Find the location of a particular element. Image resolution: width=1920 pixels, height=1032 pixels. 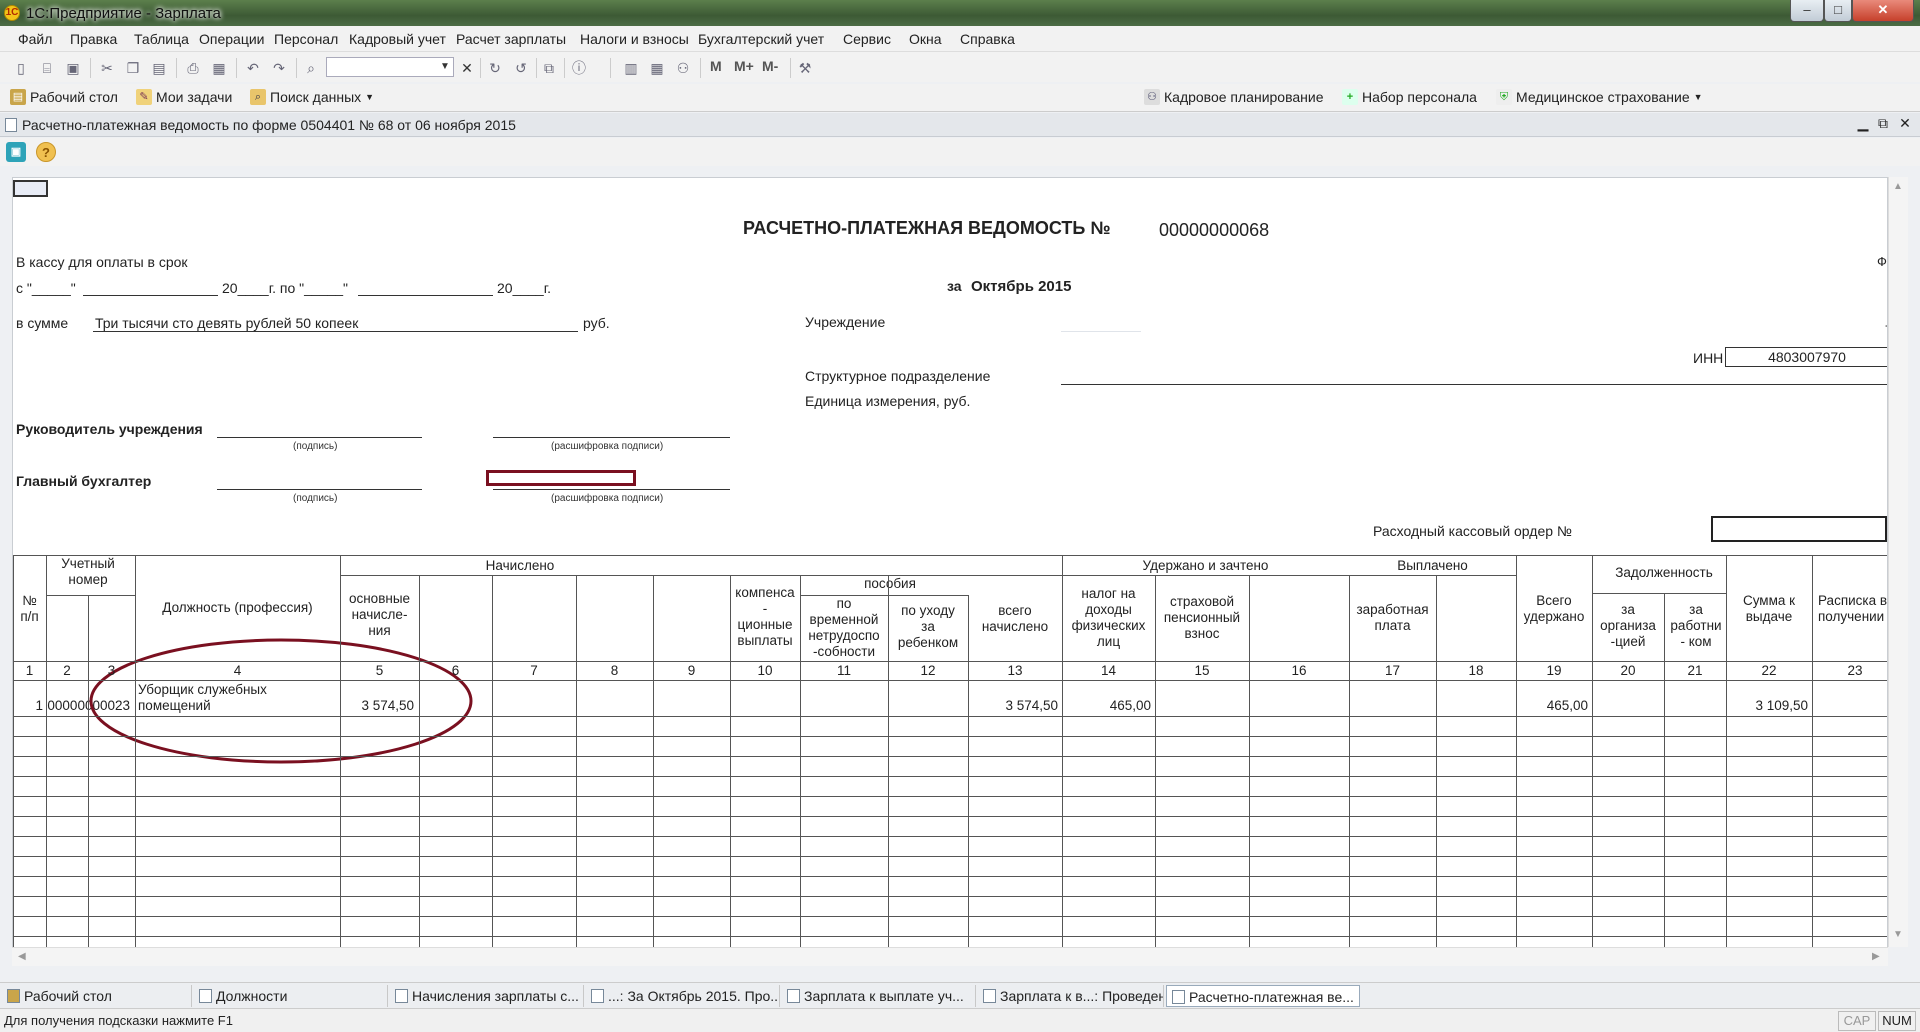

col-header-n: № п/п is located at coordinates (29, 608).